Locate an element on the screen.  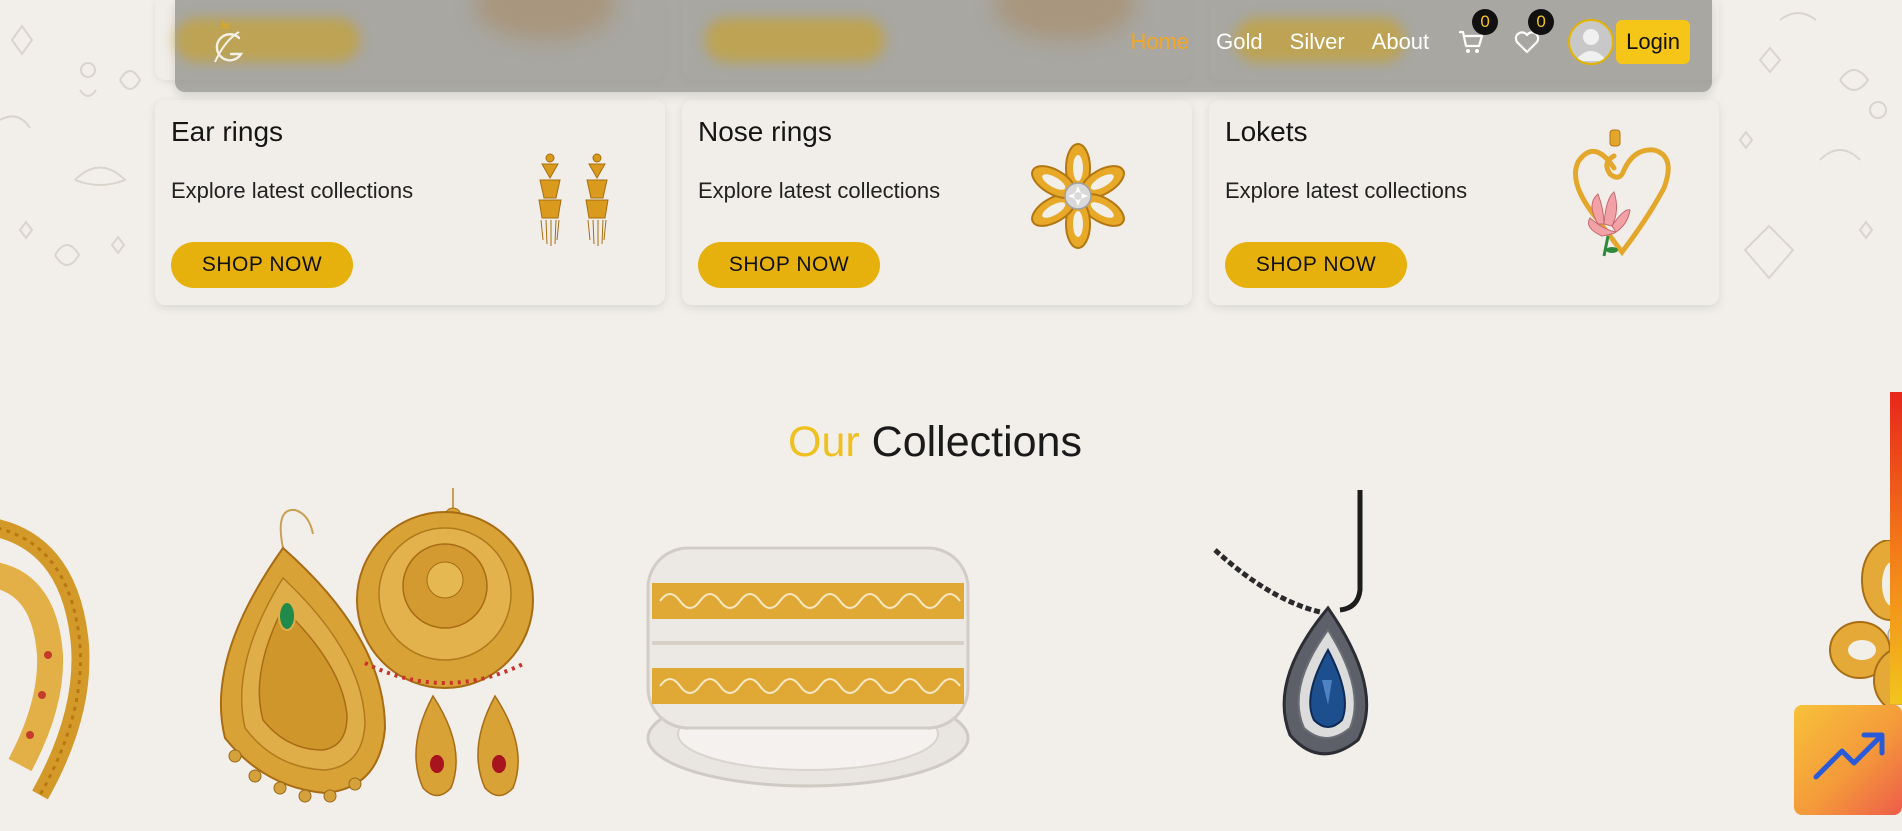
logo-icon is located at coordinates (227, 42).